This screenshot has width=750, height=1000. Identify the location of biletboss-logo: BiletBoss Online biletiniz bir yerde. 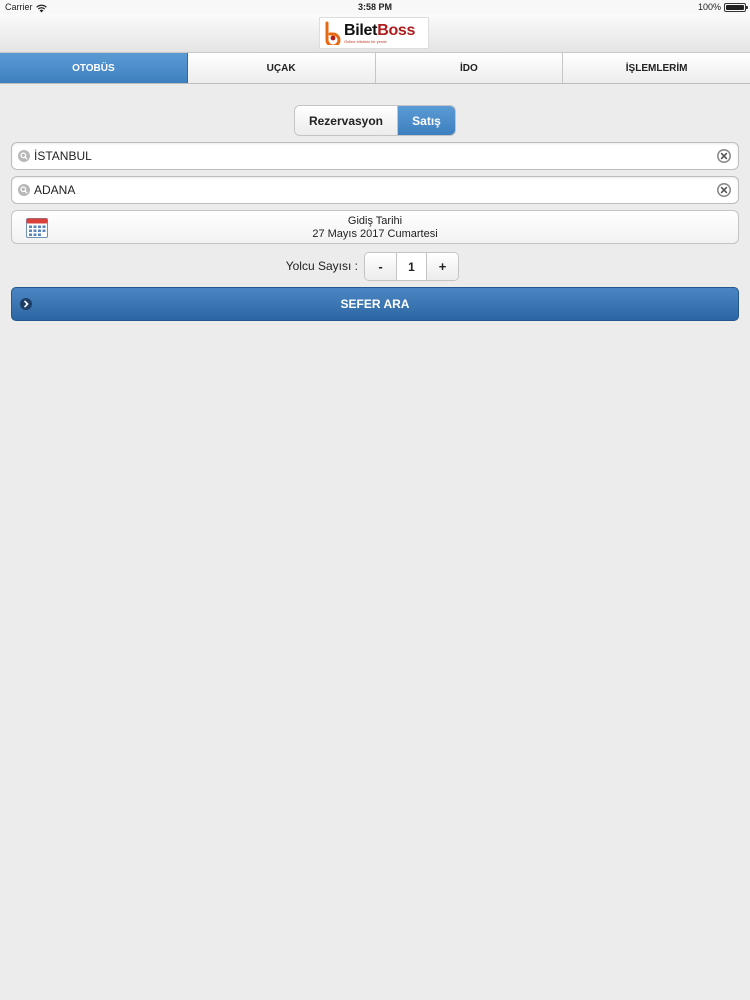
(374, 33).